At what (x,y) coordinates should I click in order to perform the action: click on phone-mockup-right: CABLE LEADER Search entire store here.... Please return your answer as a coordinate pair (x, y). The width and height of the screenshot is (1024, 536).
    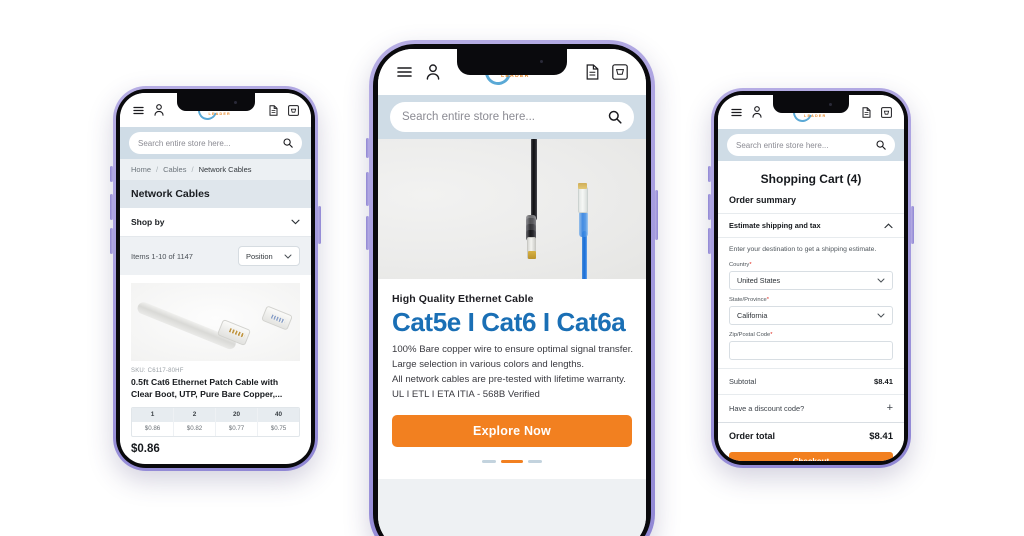
    Looking at the image, I should click on (811, 278).